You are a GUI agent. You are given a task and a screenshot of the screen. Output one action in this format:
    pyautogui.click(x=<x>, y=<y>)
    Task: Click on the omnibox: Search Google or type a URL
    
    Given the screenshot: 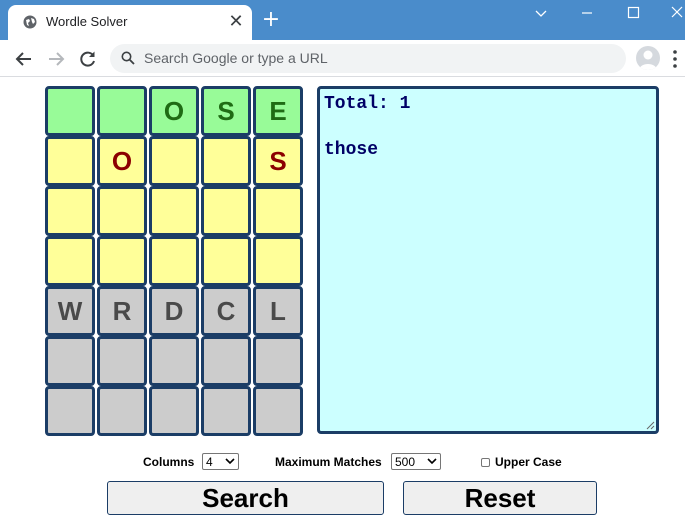 What is the action you would take?
    pyautogui.click(x=368, y=58)
    